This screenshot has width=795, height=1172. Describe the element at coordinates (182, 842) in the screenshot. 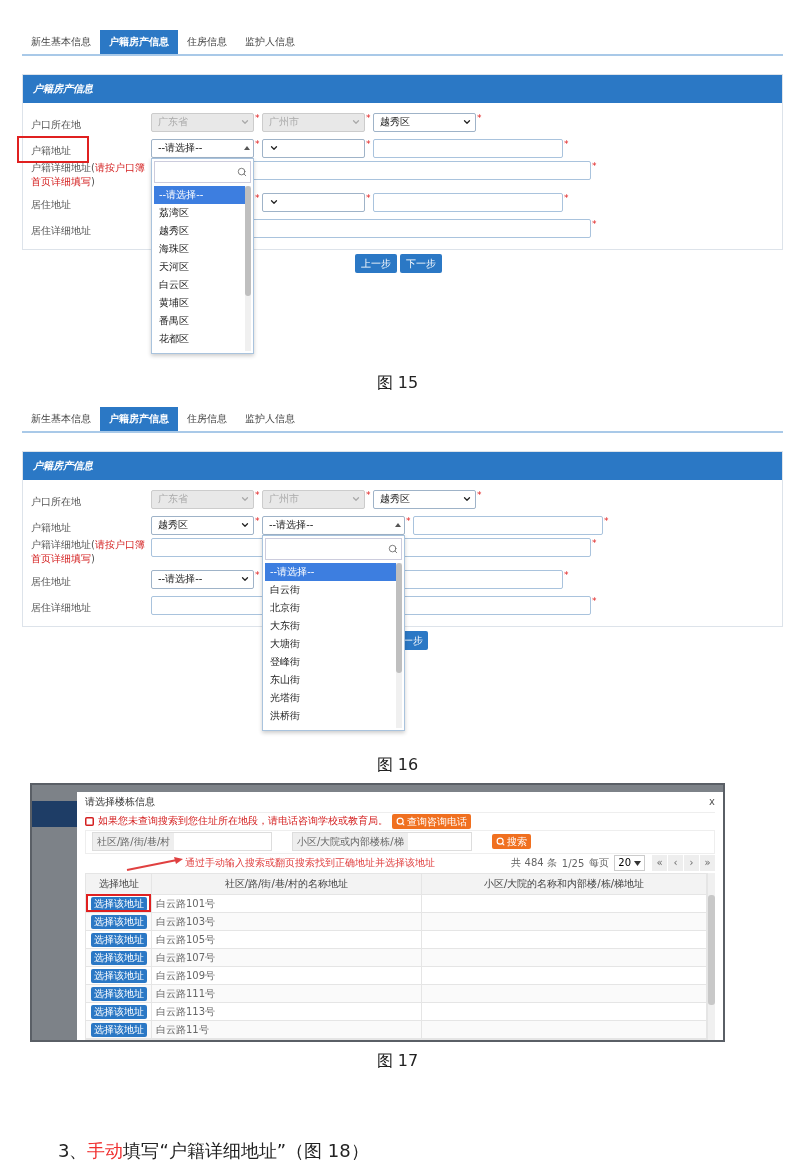

I see `search-field: 社区/路/街/巷/村` at that location.